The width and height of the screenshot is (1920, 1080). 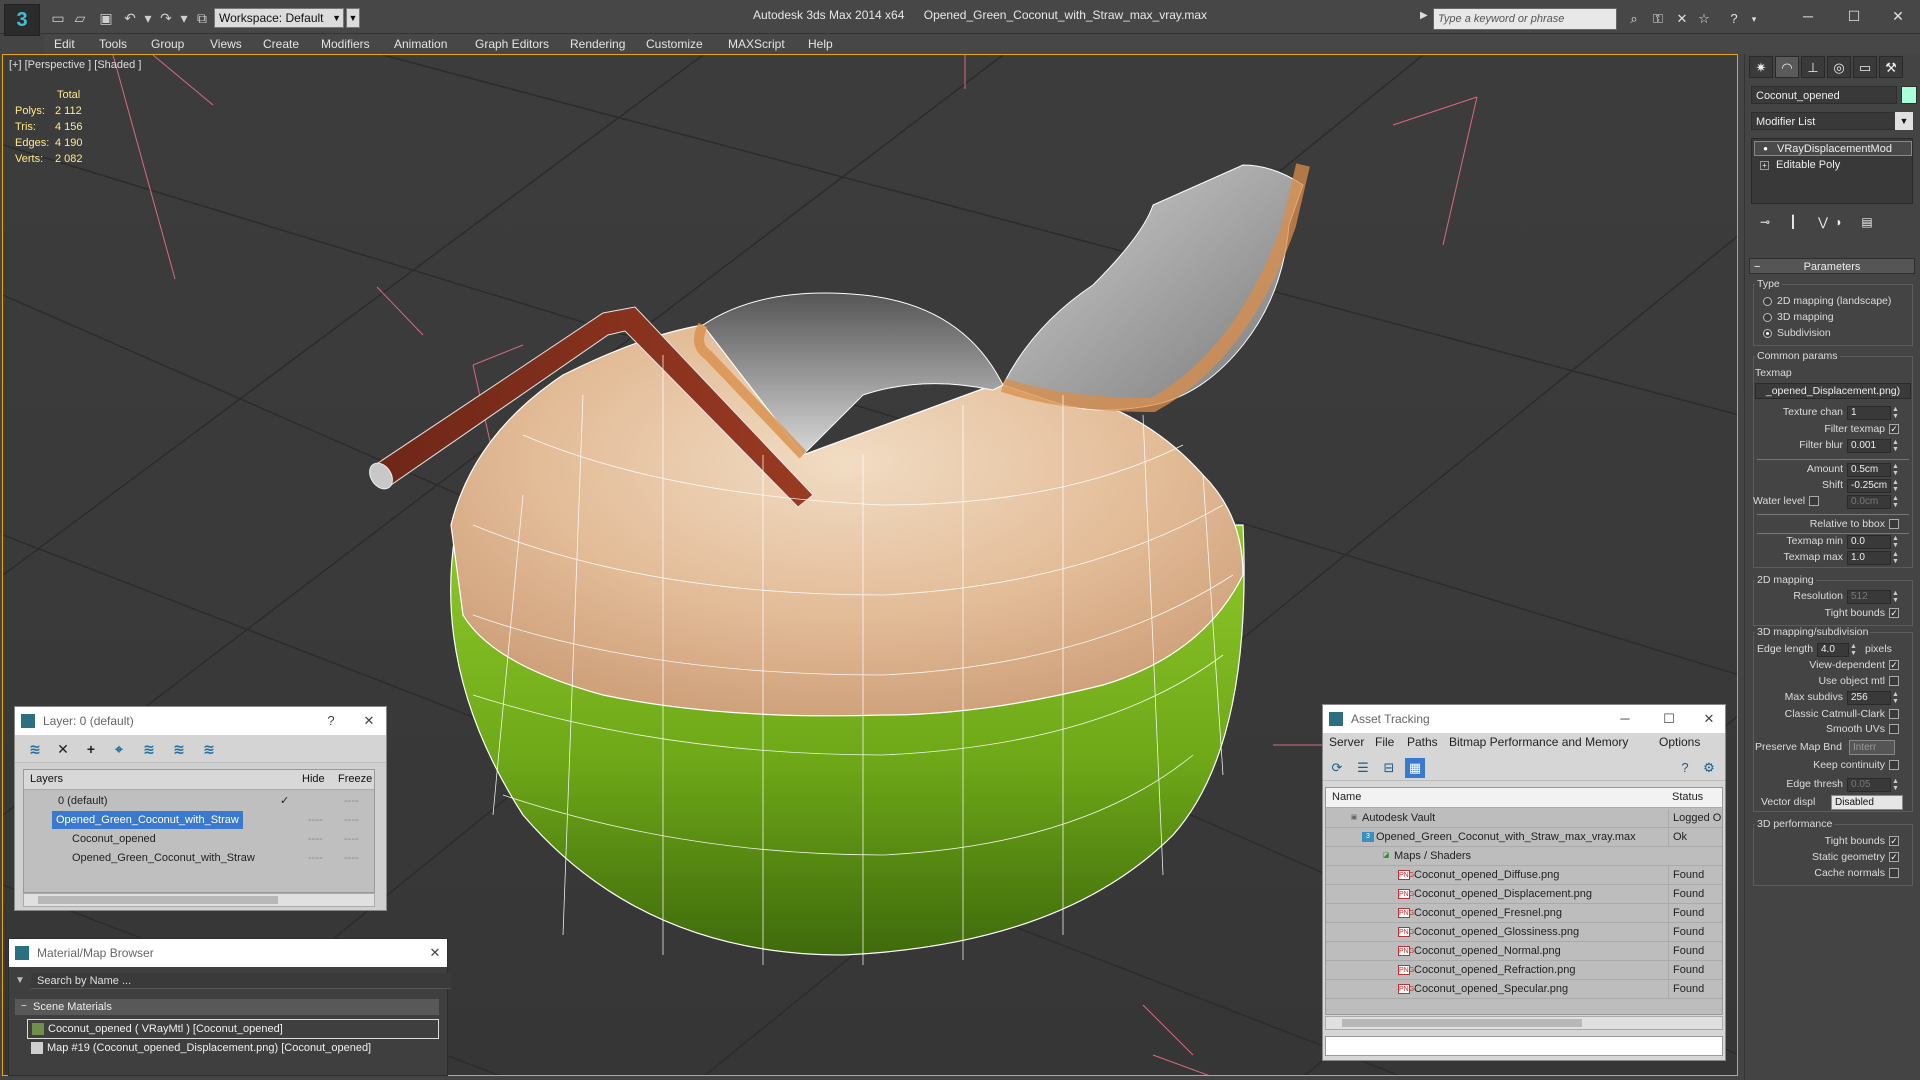 What do you see at coordinates (420, 44) in the screenshot?
I see `menu-animation: Animation` at bounding box center [420, 44].